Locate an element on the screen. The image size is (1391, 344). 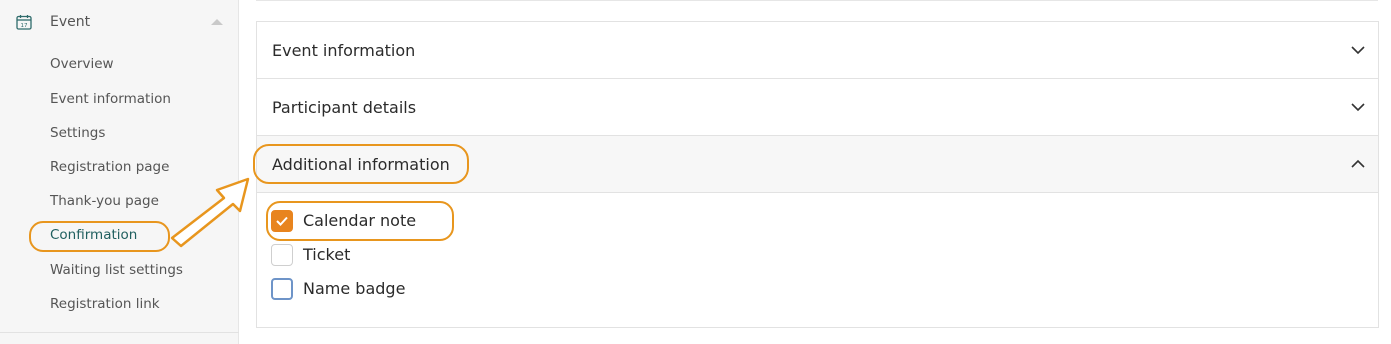
ticket-label: Ticket is located at coordinates (326, 254).